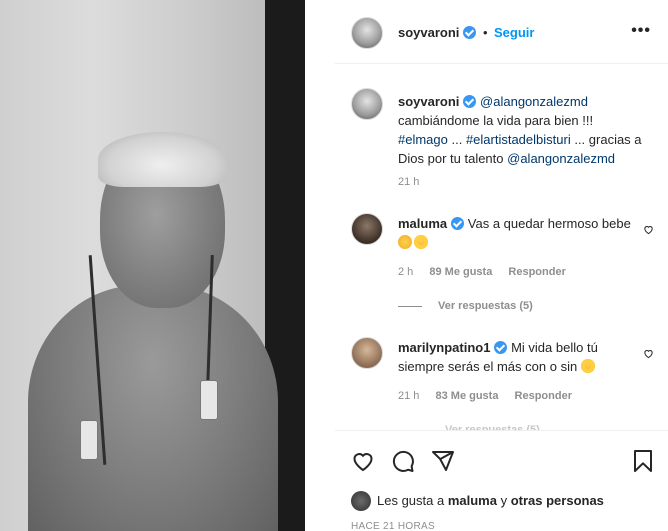 The height and width of the screenshot is (531, 668). I want to click on author-username: soyvaroni, so click(437, 32).